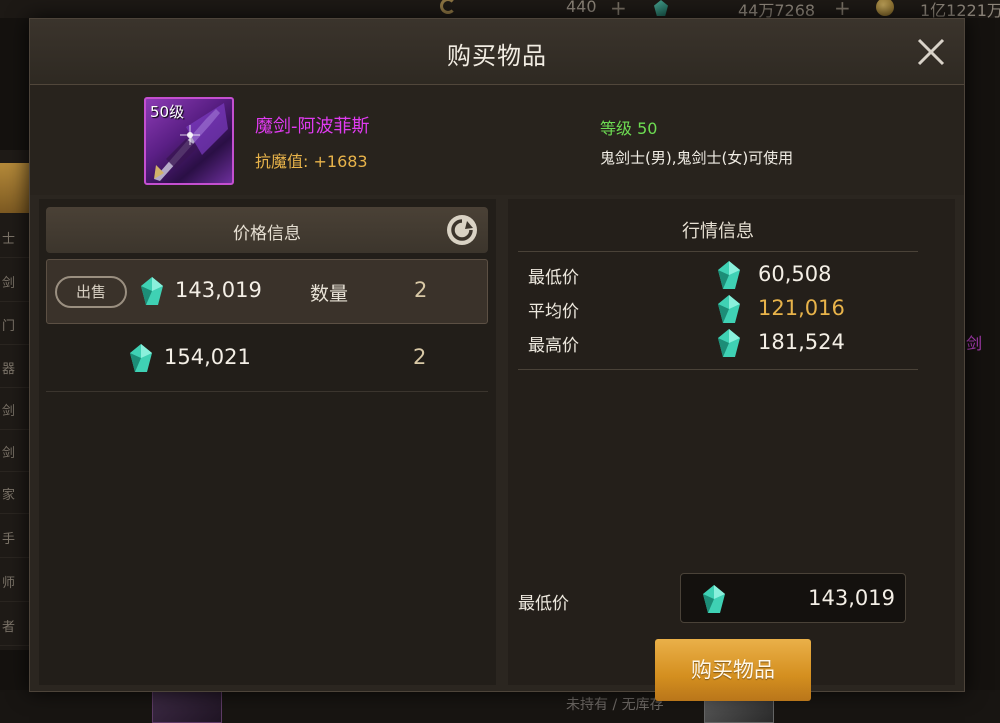  What do you see at coordinates (801, 342) in the screenshot?
I see `highest-price-value: 181,524` at bounding box center [801, 342].